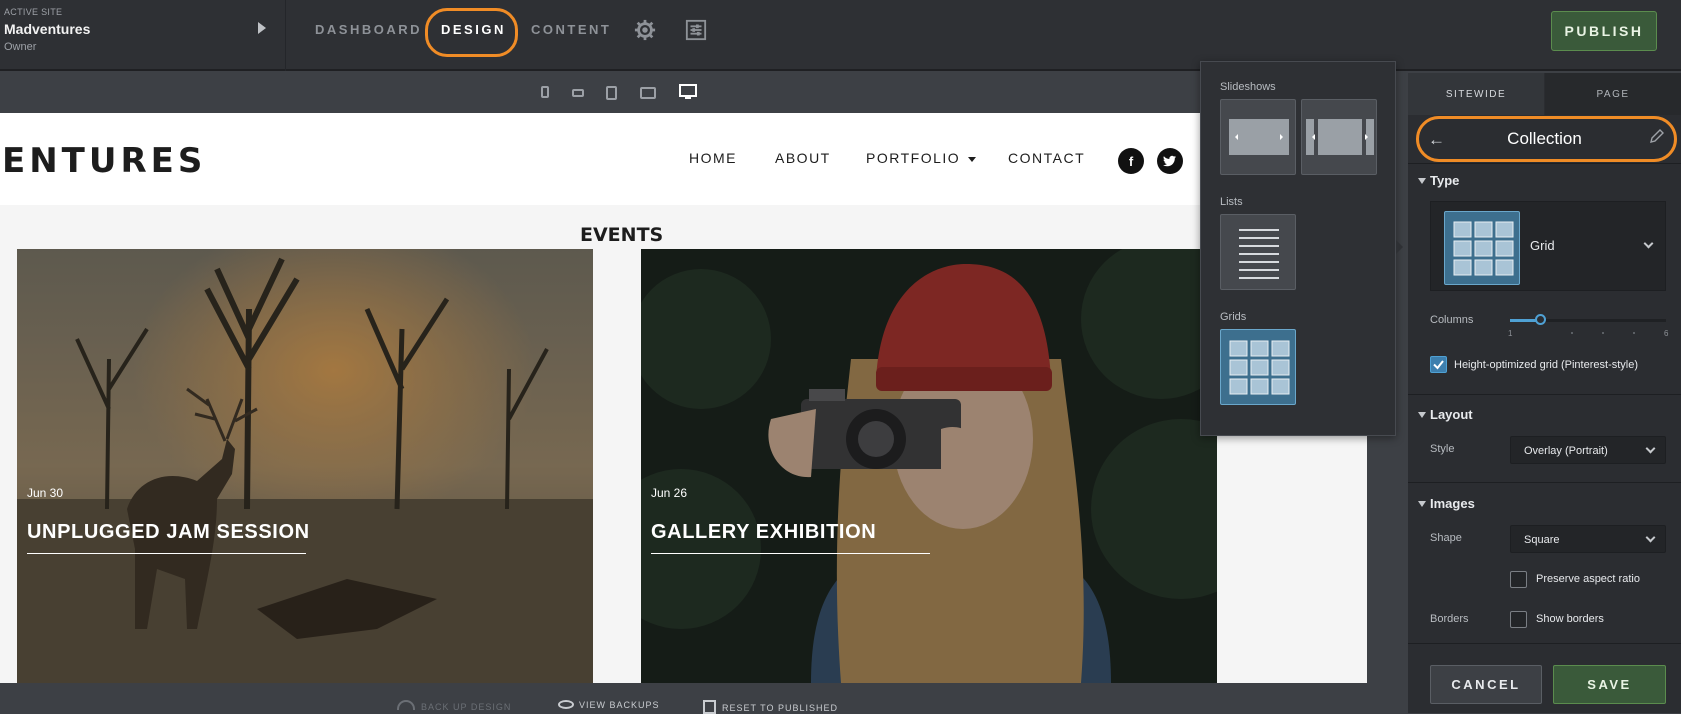  I want to click on height-optimized-checkbox, so click(1438, 364).